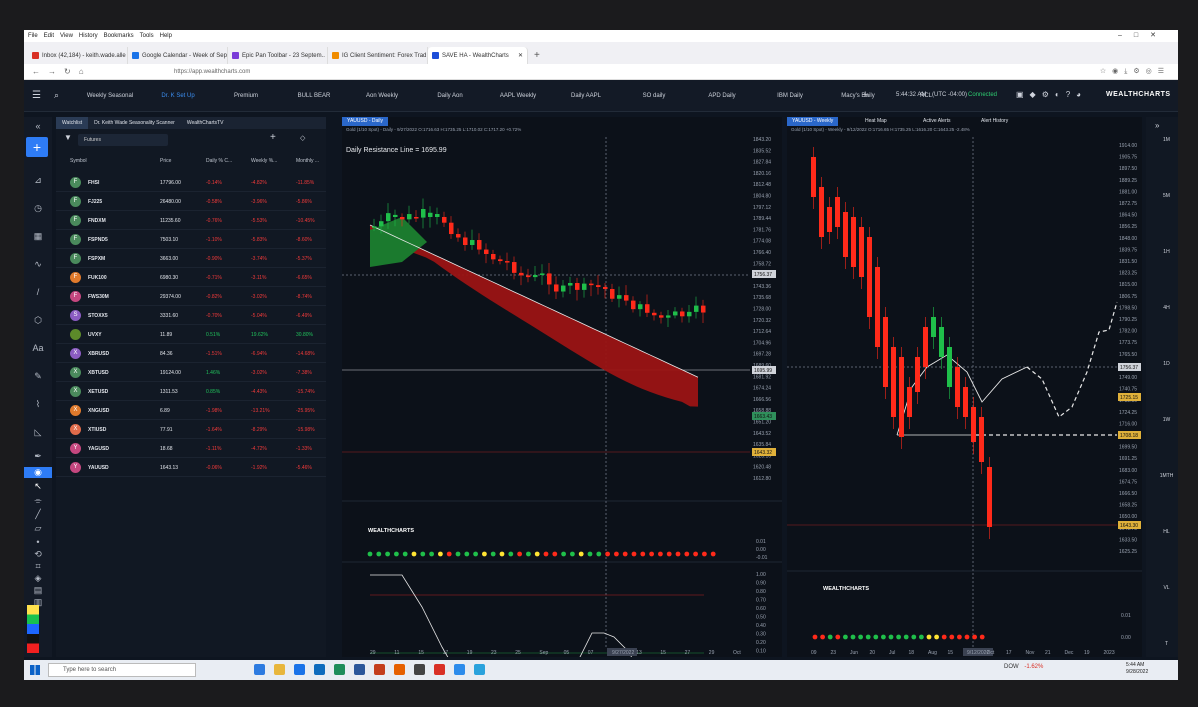 Image resolution: width=1198 pixels, height=707 pixels. Describe the element at coordinates (38, 500) in the screenshot. I see `brush-icon: ⌯` at that location.